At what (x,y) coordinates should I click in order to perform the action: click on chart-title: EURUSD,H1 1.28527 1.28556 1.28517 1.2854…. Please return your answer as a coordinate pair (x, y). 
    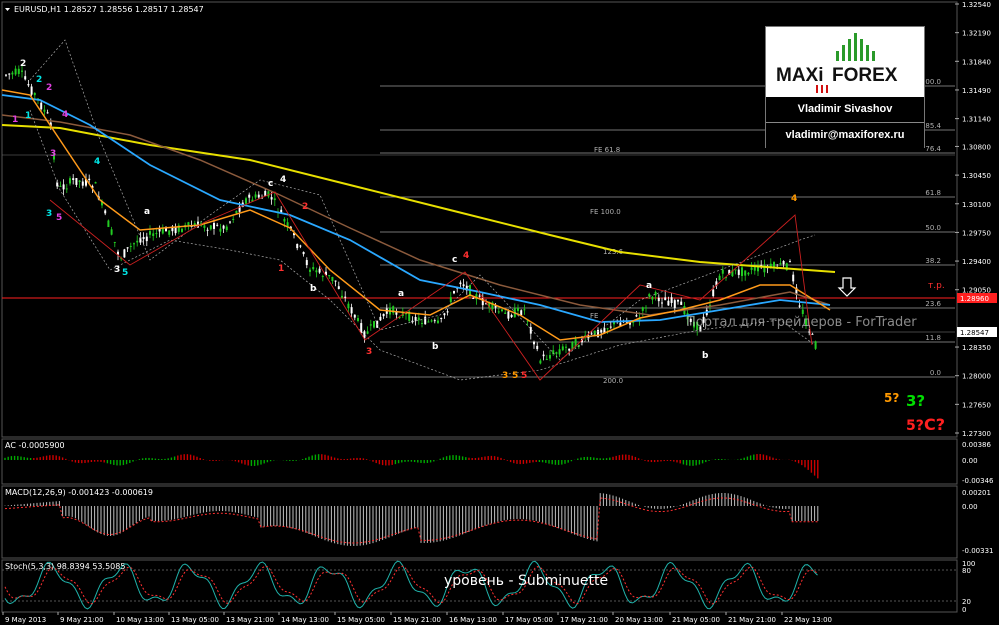
    Looking at the image, I should click on (109, 9).